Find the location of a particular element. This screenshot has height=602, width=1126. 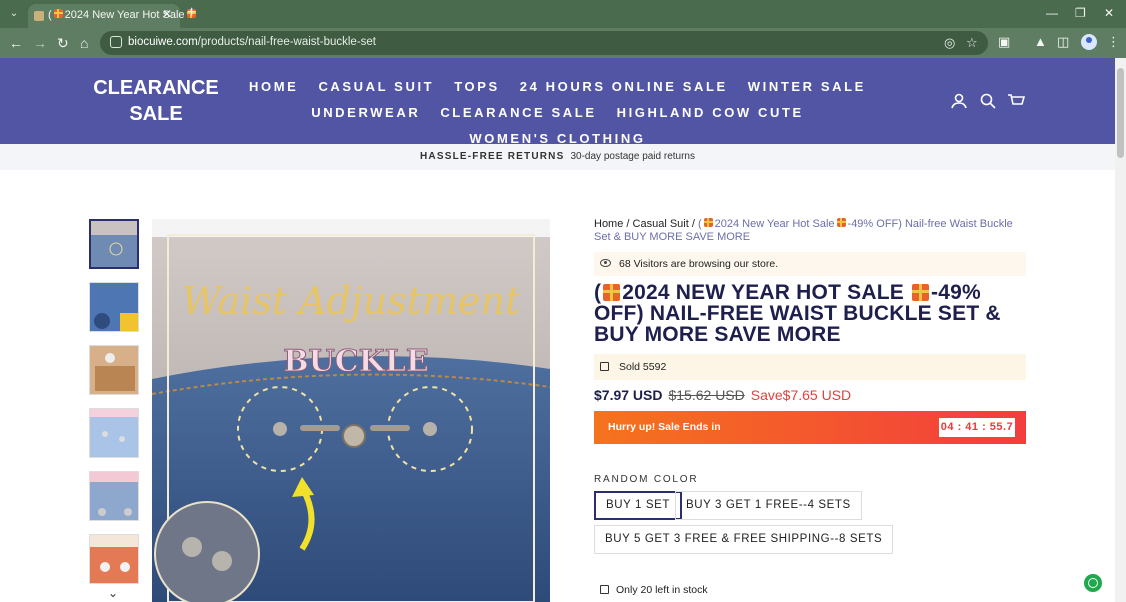

hero-subtitle: BUCKLE is located at coordinates (355, 361).